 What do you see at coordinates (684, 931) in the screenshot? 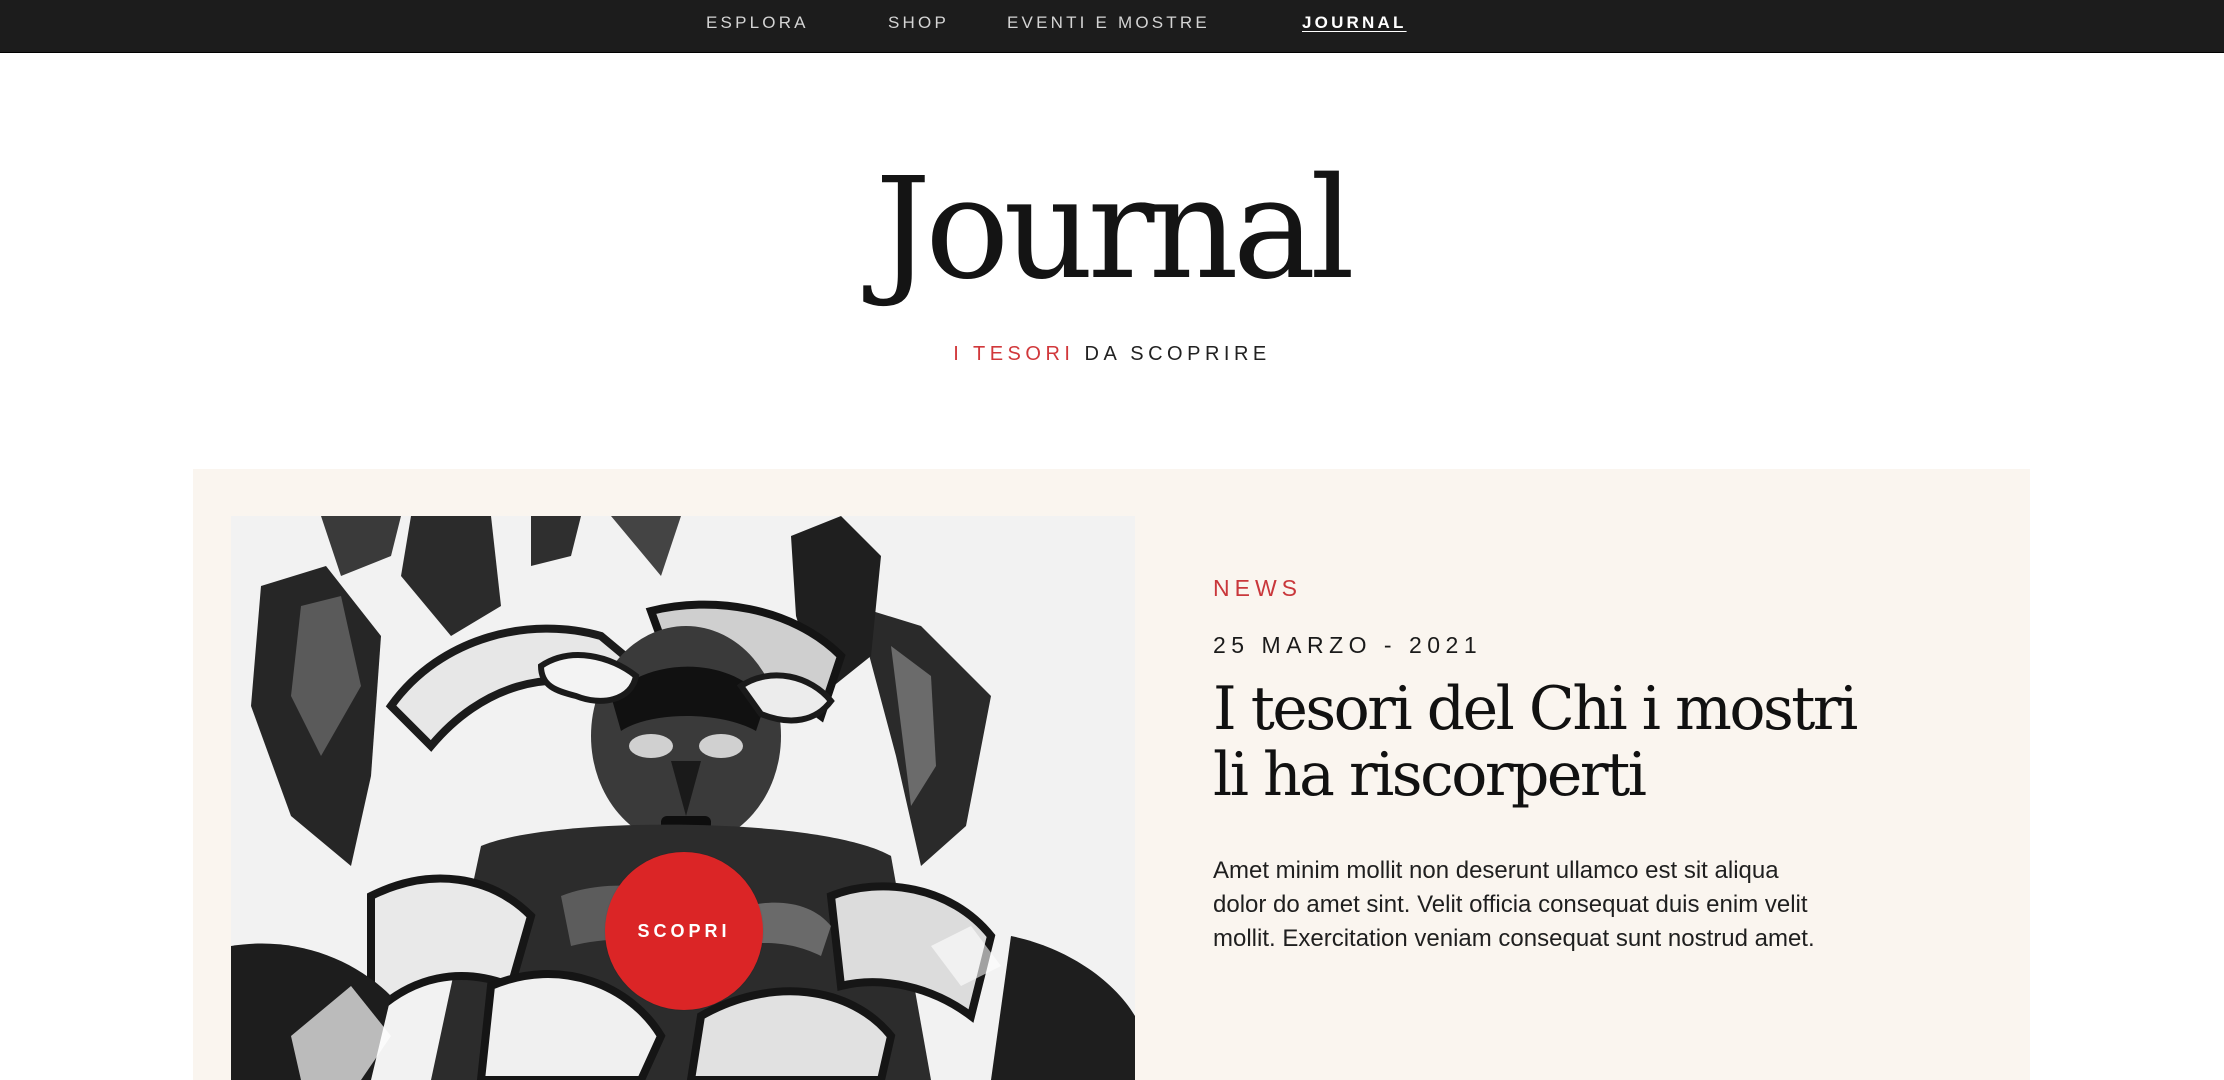
I see `scopri-button: SCOPRI` at bounding box center [684, 931].